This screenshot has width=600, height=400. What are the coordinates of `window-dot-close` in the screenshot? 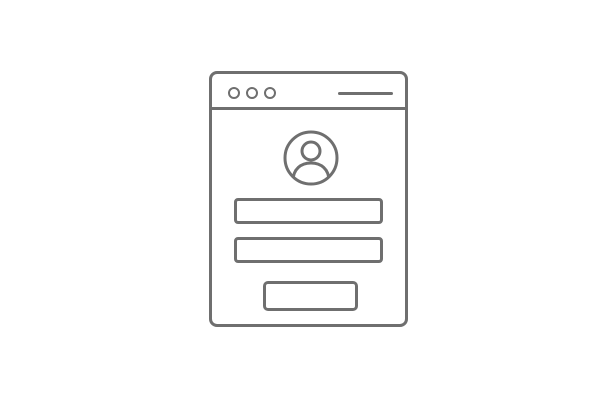 It's located at (234, 93).